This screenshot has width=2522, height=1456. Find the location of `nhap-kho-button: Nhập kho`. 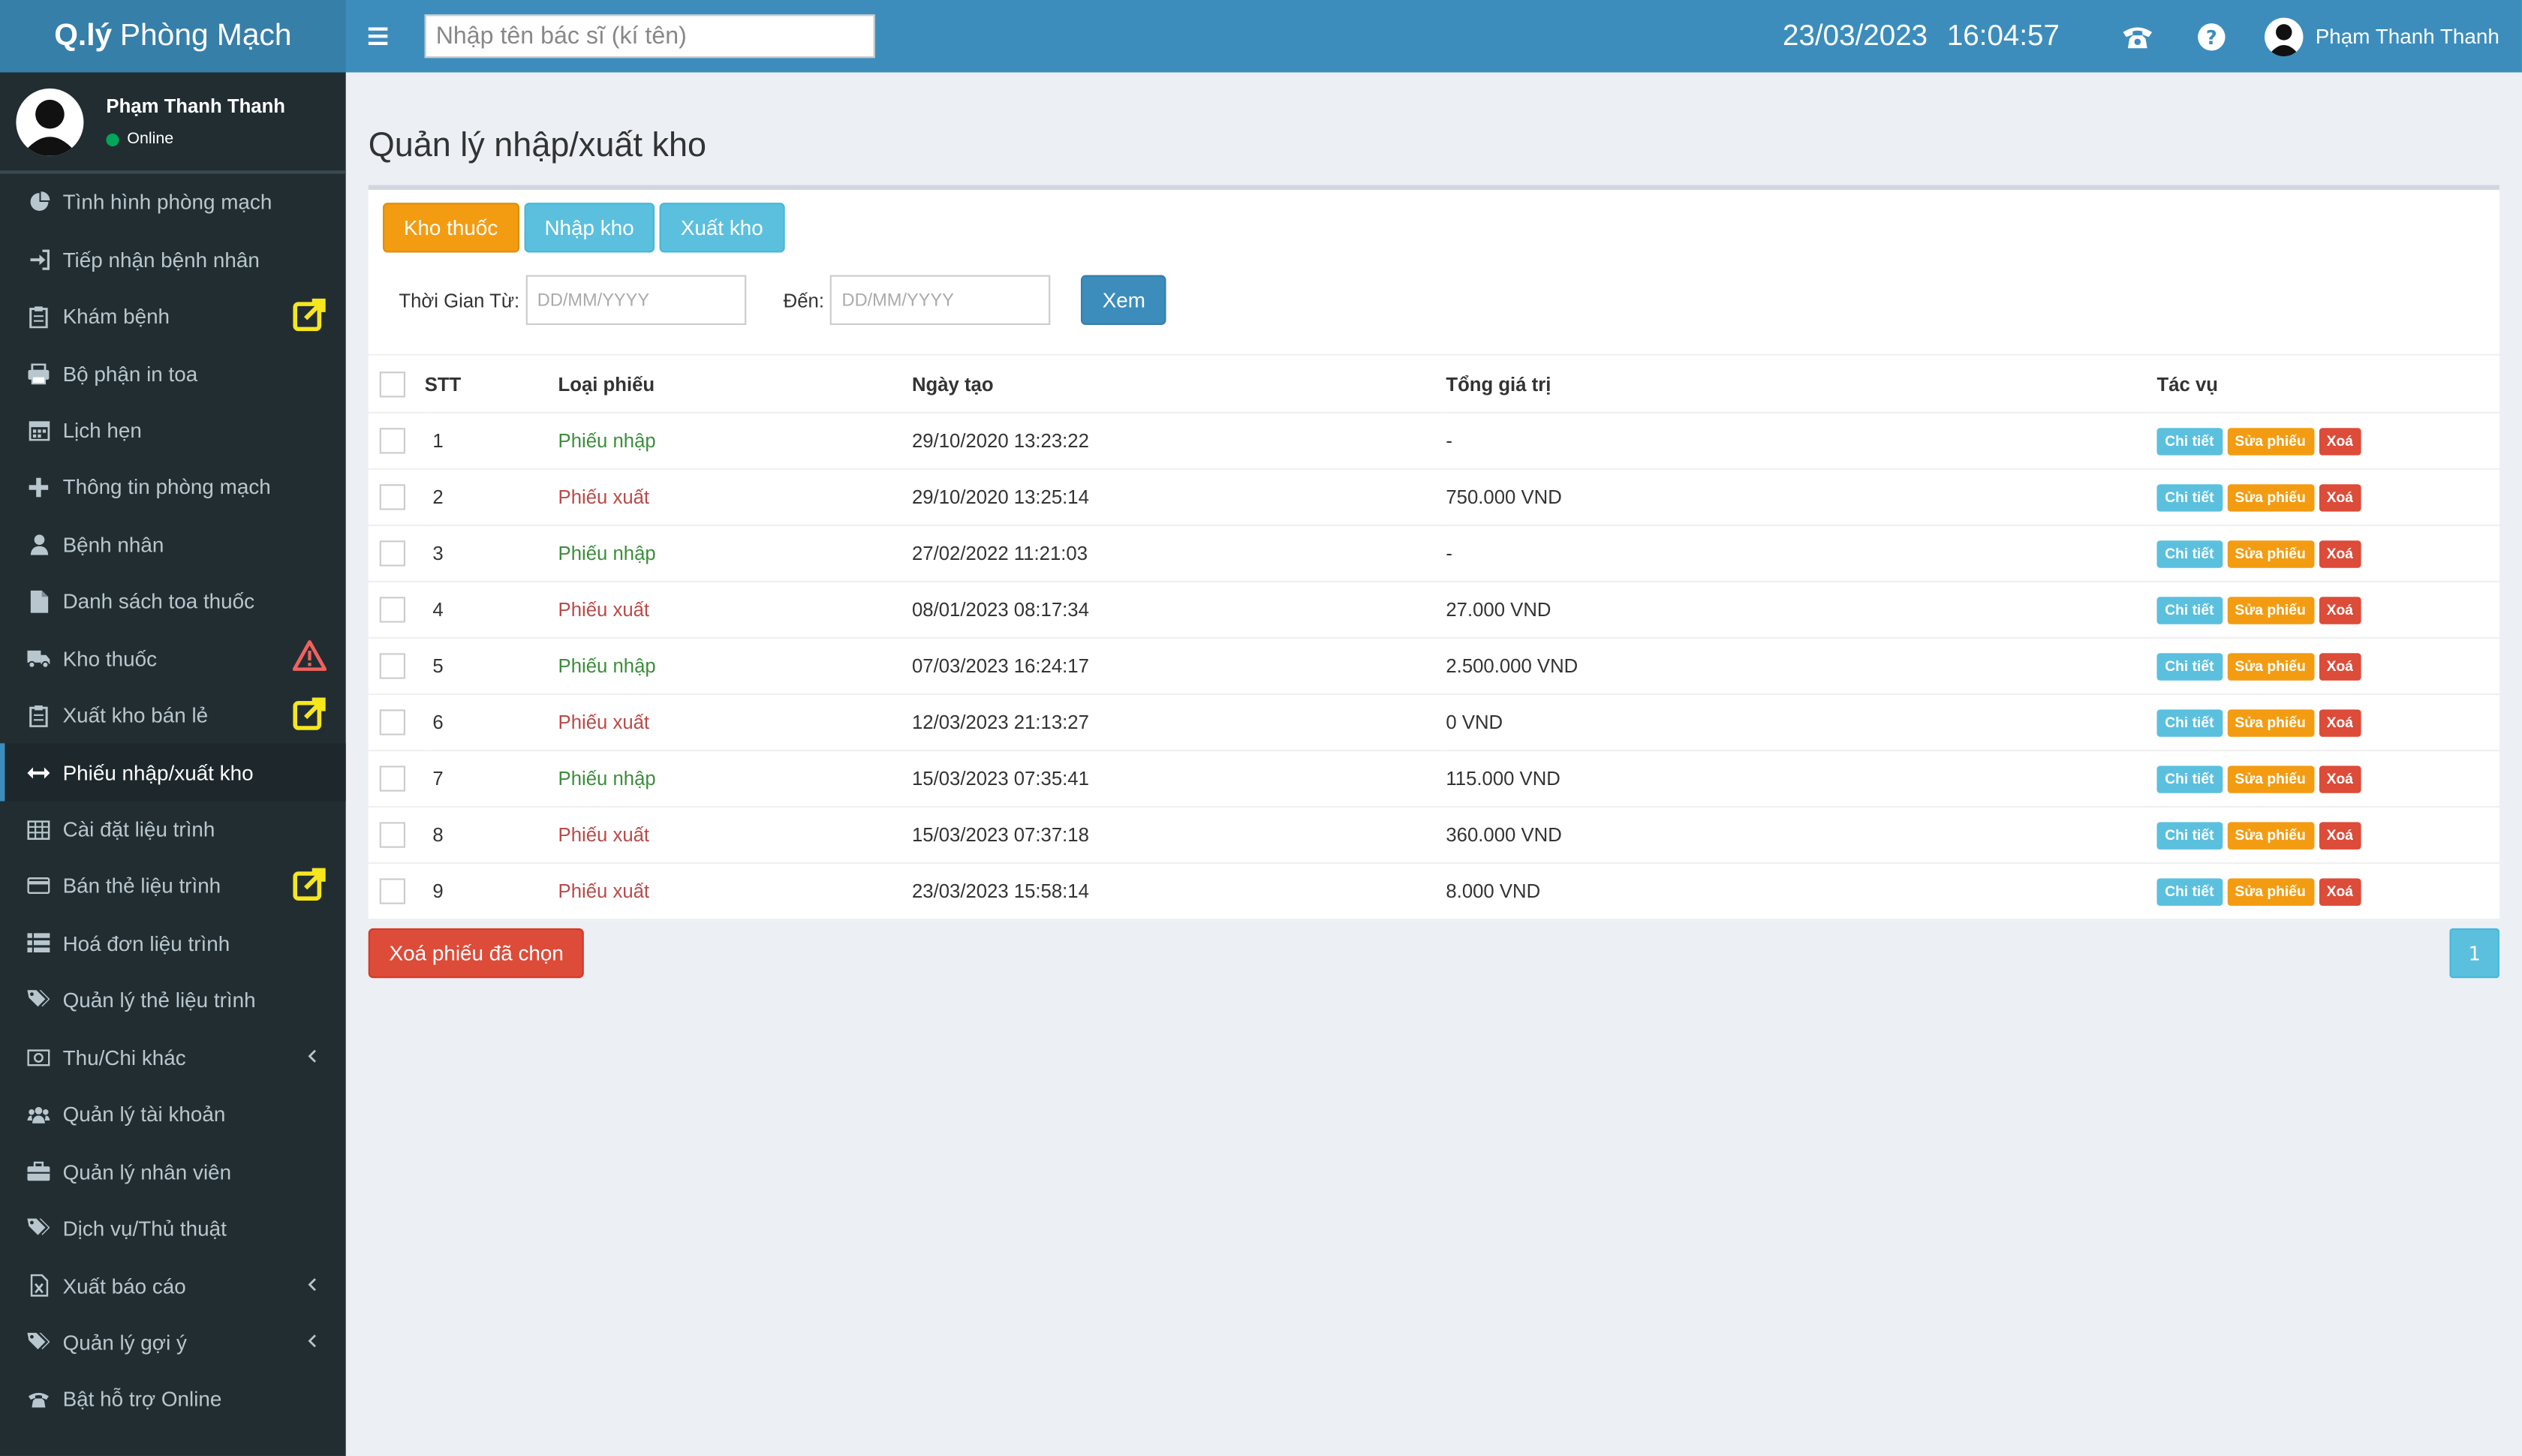

nhap-kho-button: Nhập kho is located at coordinates (589, 228).